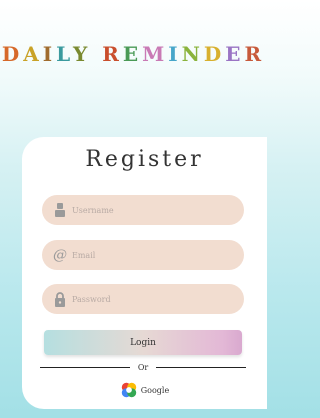  What do you see at coordinates (143, 342) in the screenshot?
I see `login-button: Login` at bounding box center [143, 342].